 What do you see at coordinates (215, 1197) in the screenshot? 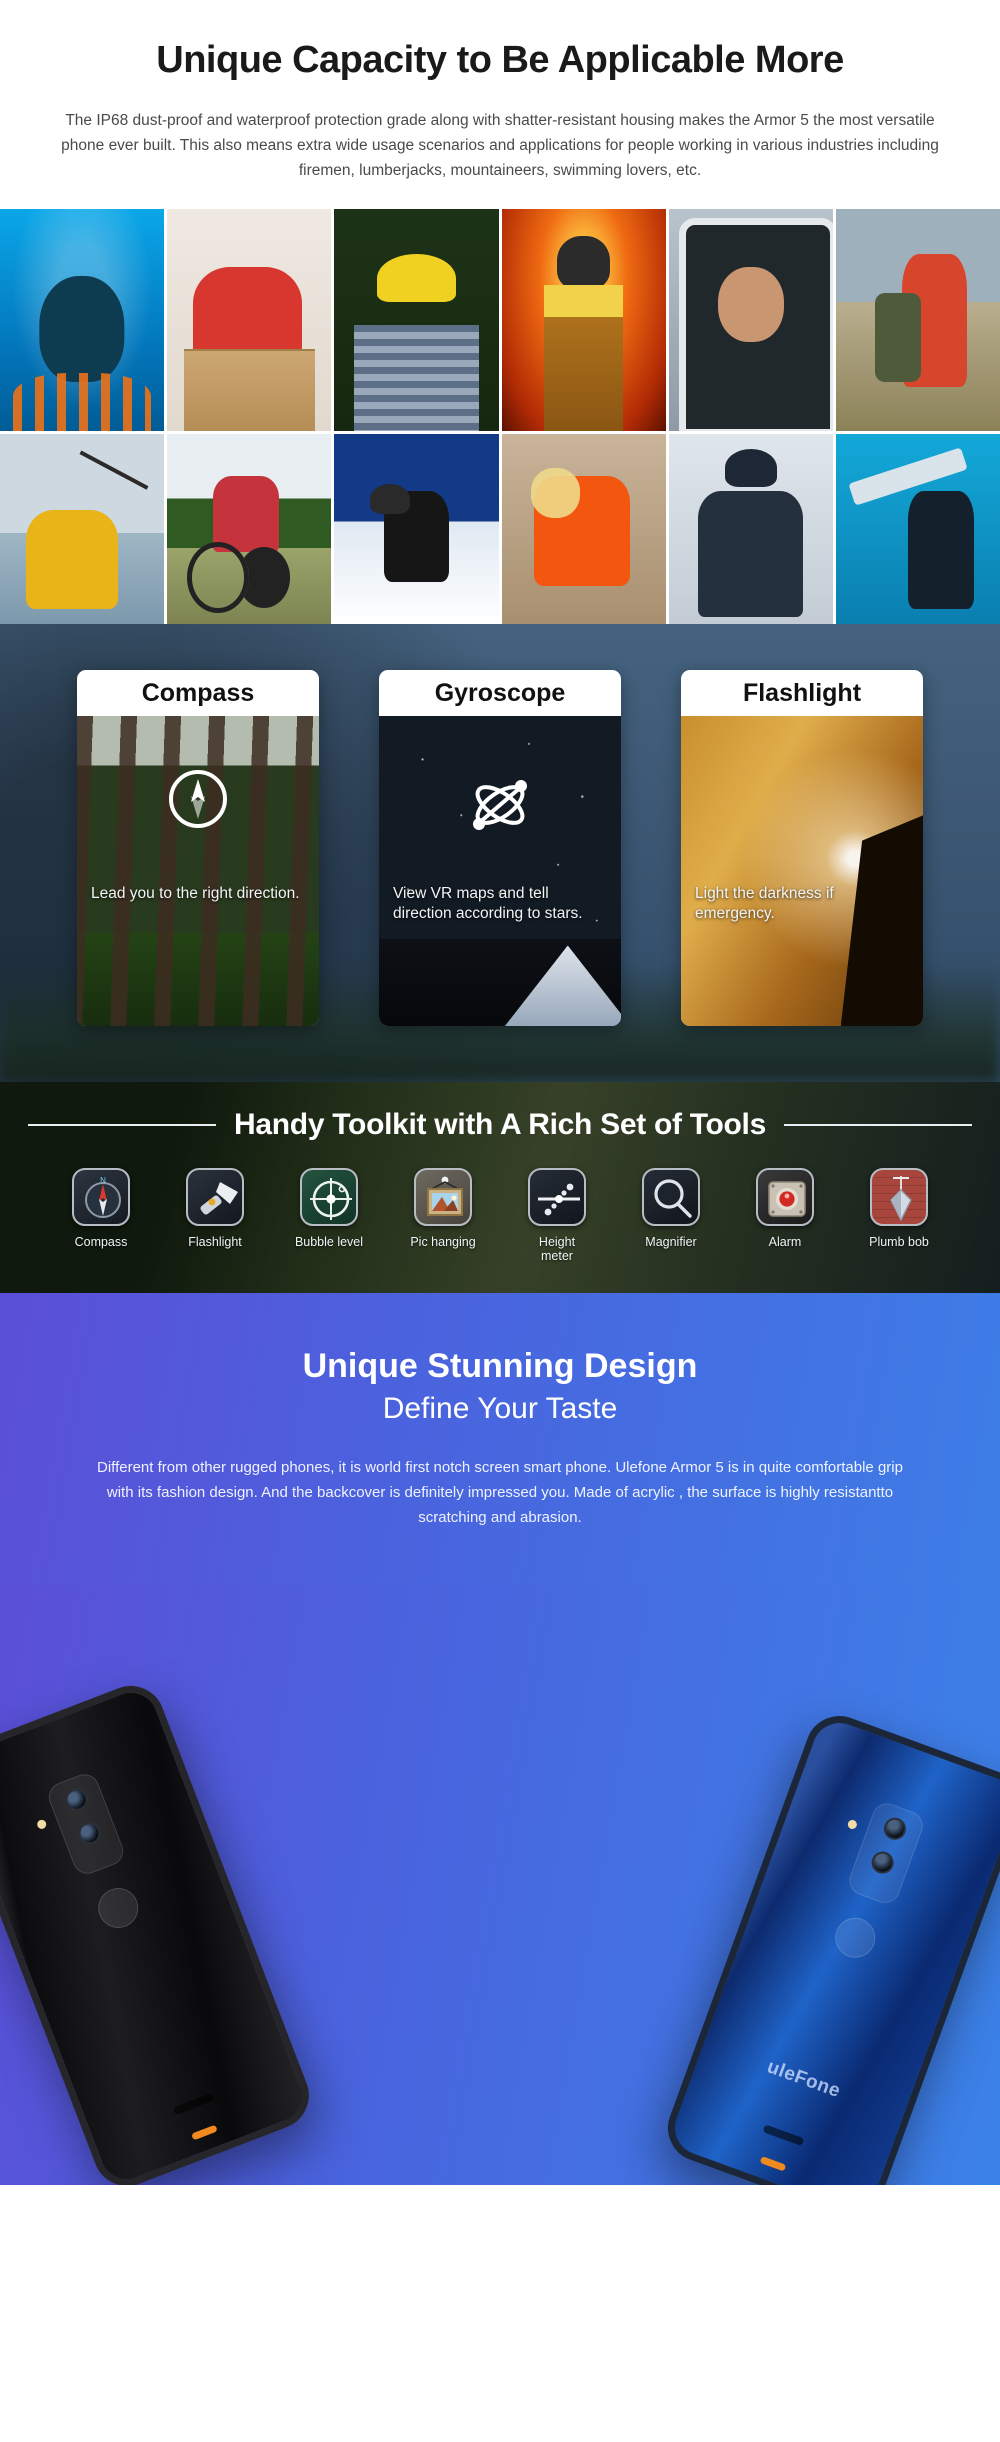
I see `flashlight-app-icon` at bounding box center [215, 1197].